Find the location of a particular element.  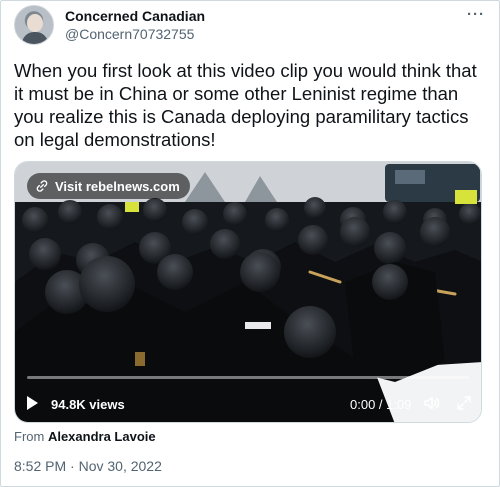

volume-icon is located at coordinates (432, 403).